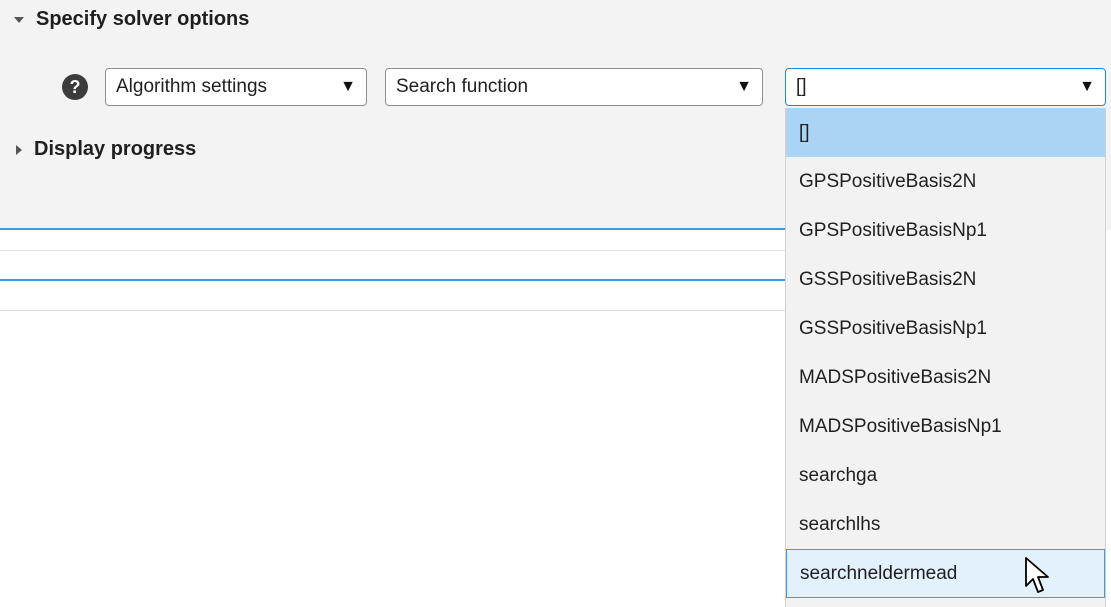 The image size is (1111, 607). What do you see at coordinates (75, 87) in the screenshot?
I see `help-icon: ?` at bounding box center [75, 87].